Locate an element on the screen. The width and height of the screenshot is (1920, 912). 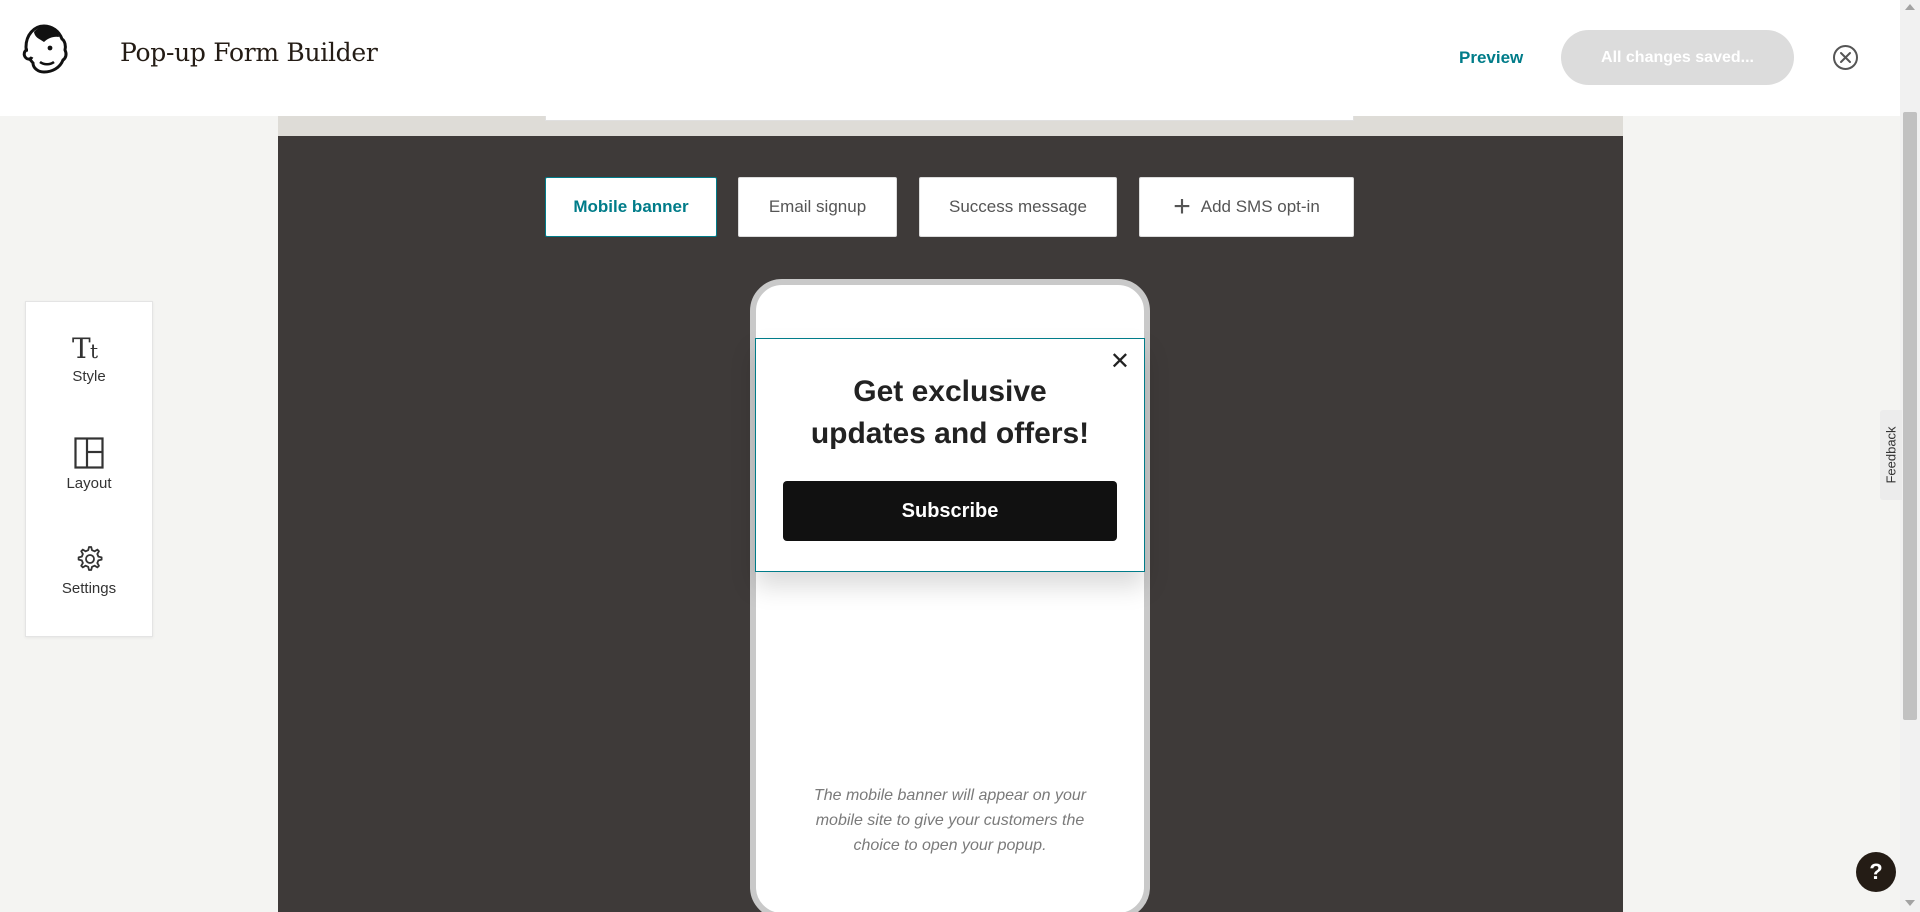
preview-link: Preview is located at coordinates (1491, 58).